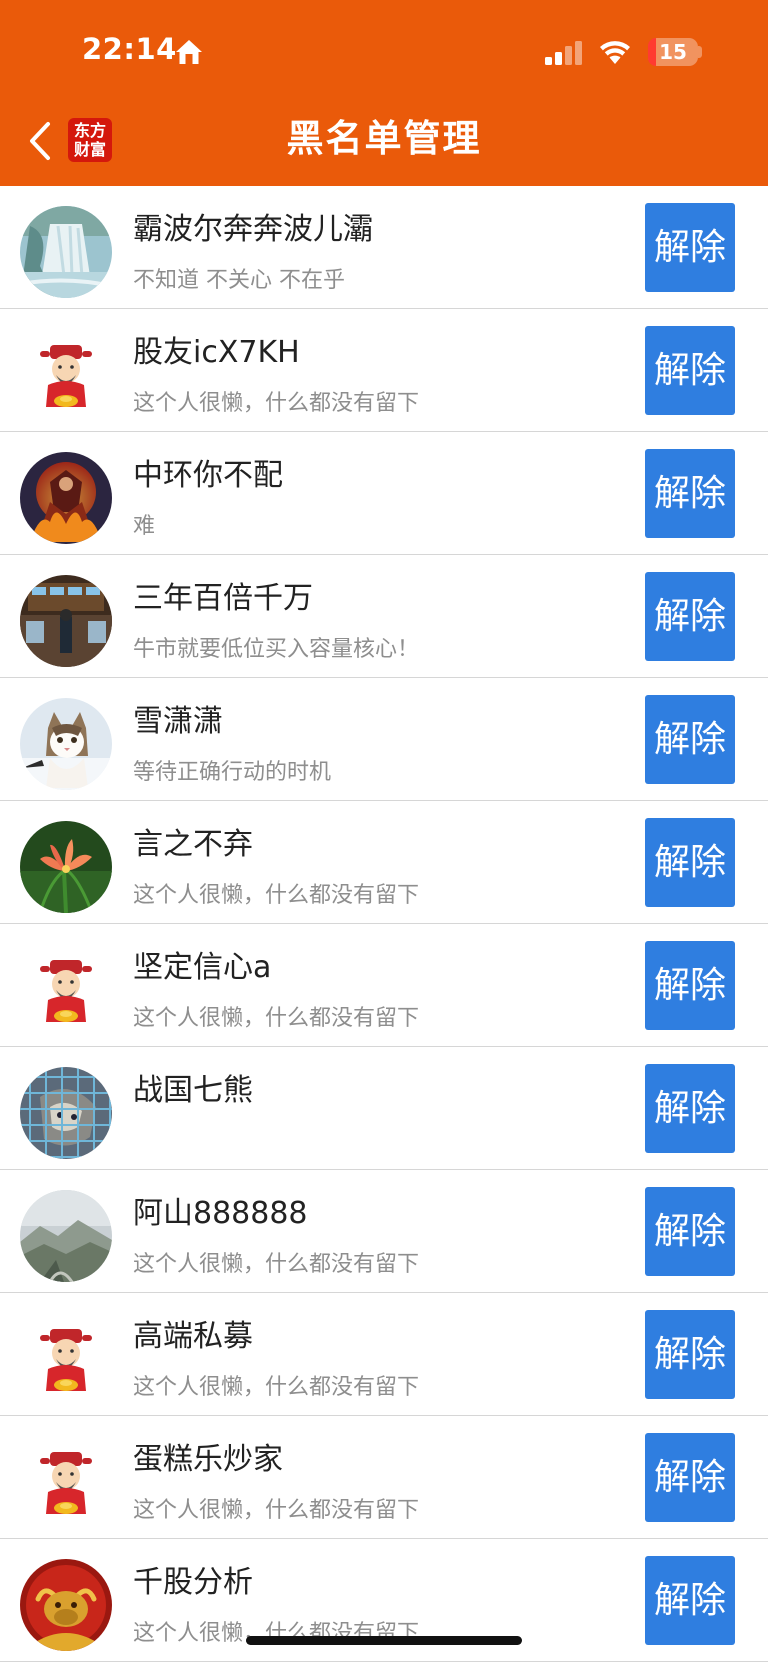 Image resolution: width=768 pixels, height=1663 pixels. I want to click on battery-indicator: 15, so click(673, 52).